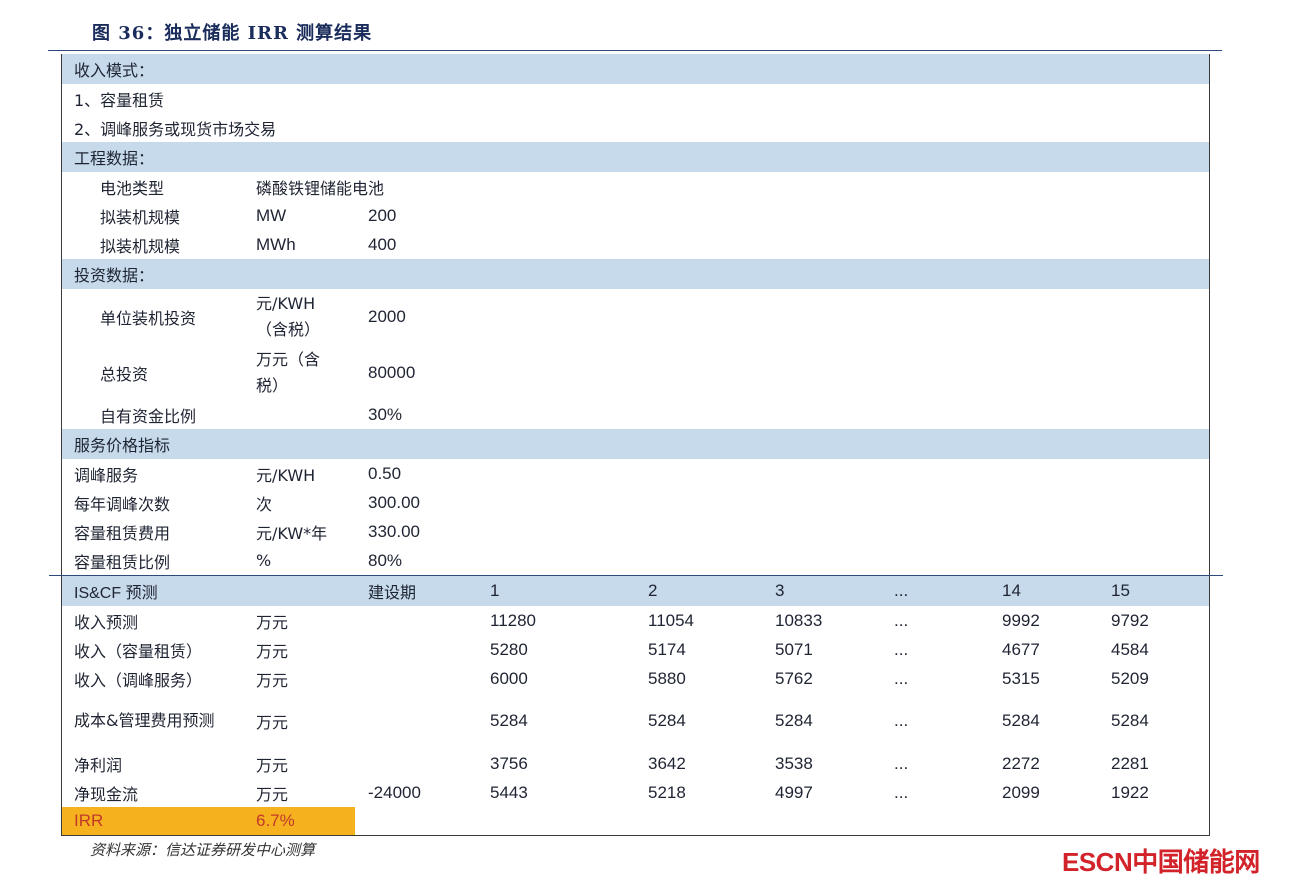  Describe the element at coordinates (119, 100) in the screenshot. I see `income-mode-item: 1、容量租赁` at that location.